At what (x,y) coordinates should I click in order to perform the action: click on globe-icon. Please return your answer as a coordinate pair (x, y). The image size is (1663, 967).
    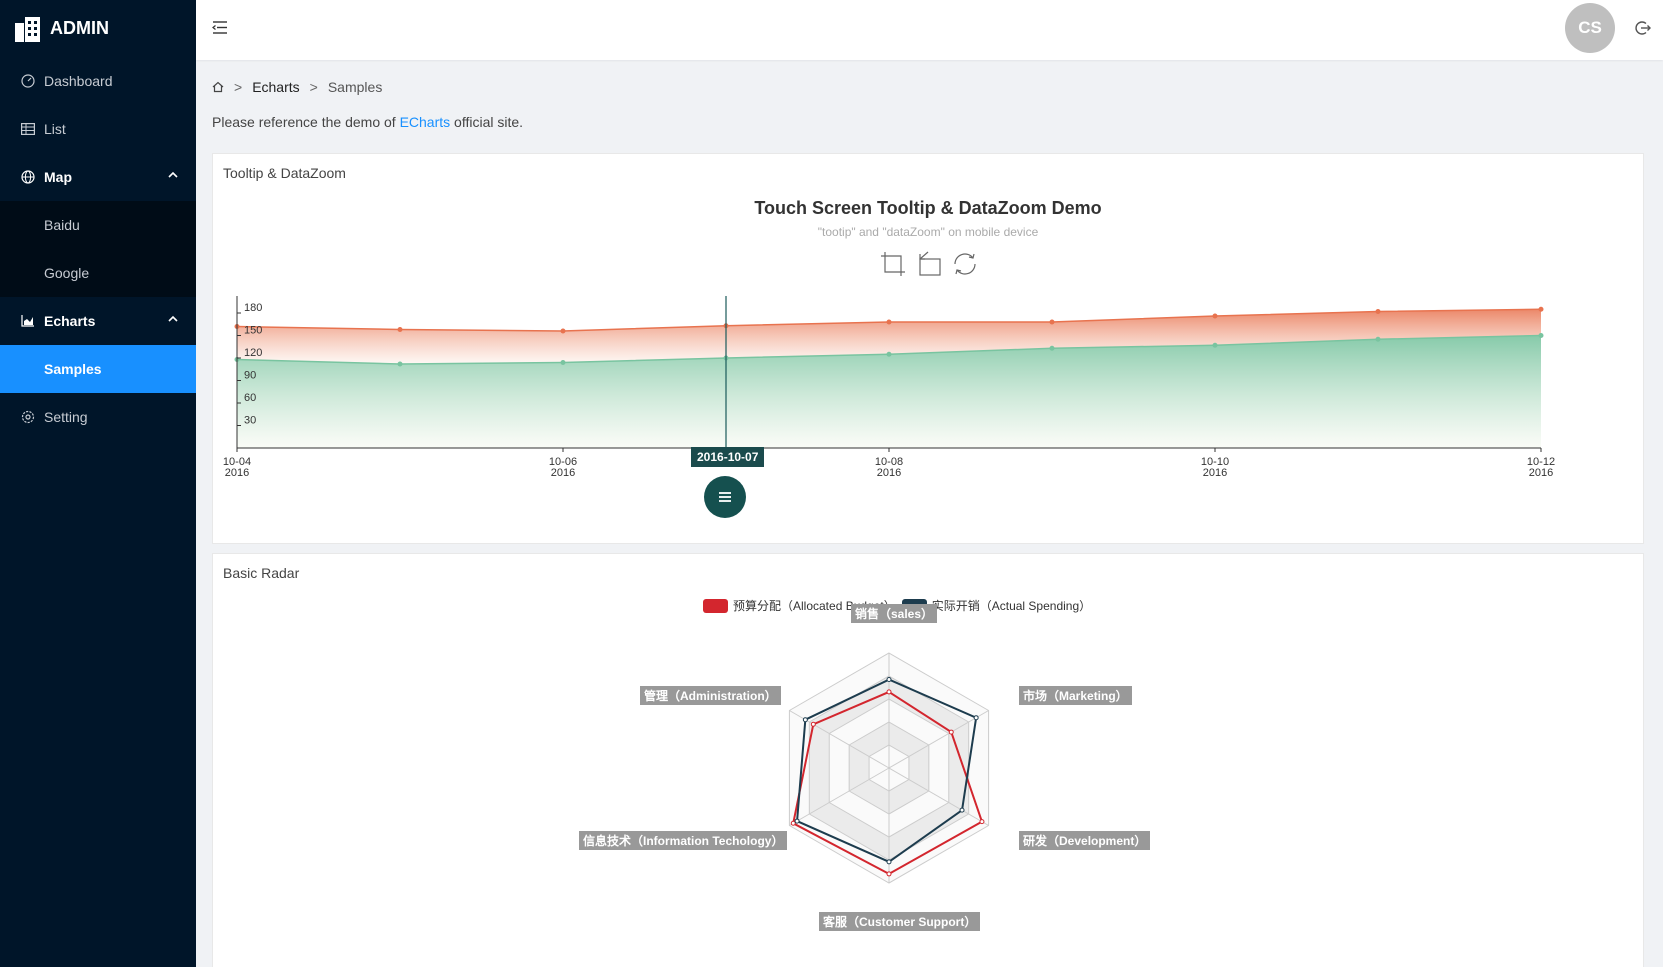
    Looking at the image, I should click on (28, 177).